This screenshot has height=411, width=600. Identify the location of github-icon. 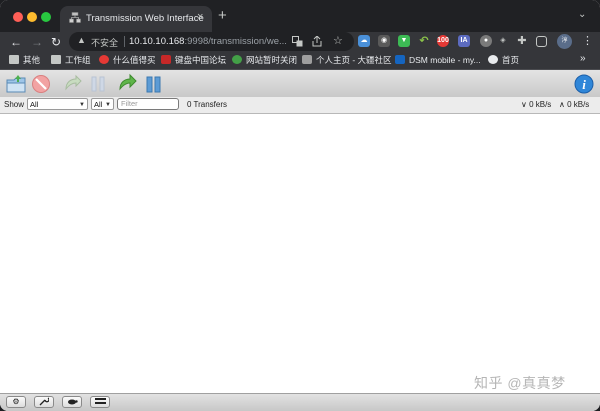
(493, 59).